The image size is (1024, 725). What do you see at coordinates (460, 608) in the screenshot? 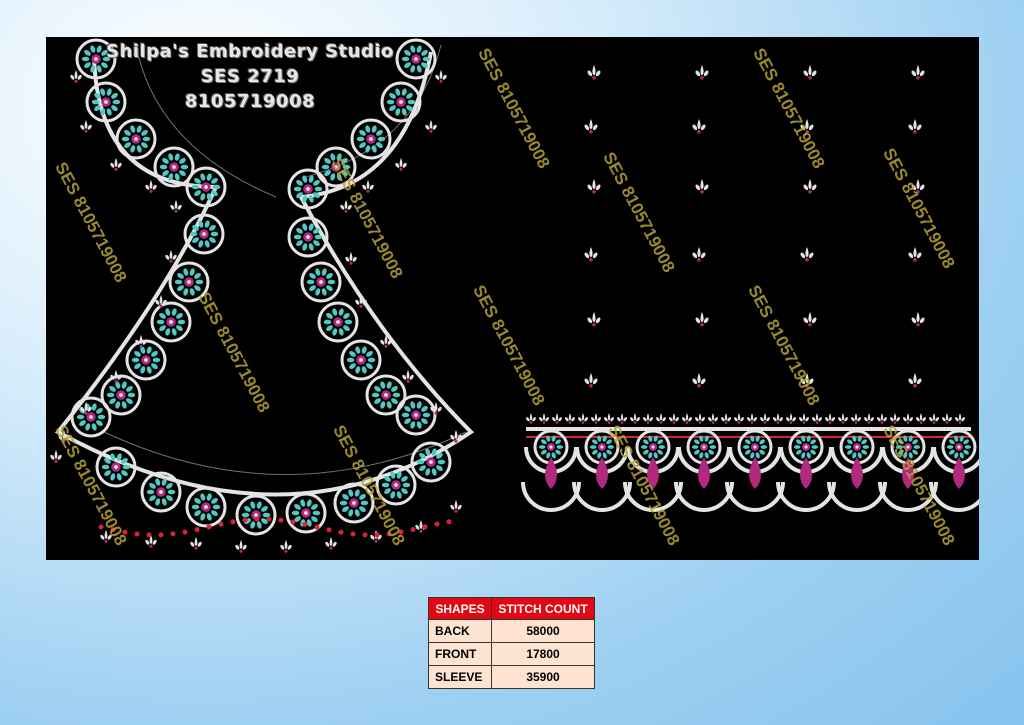
I see `shapes-column-header: SHAPES` at bounding box center [460, 608].